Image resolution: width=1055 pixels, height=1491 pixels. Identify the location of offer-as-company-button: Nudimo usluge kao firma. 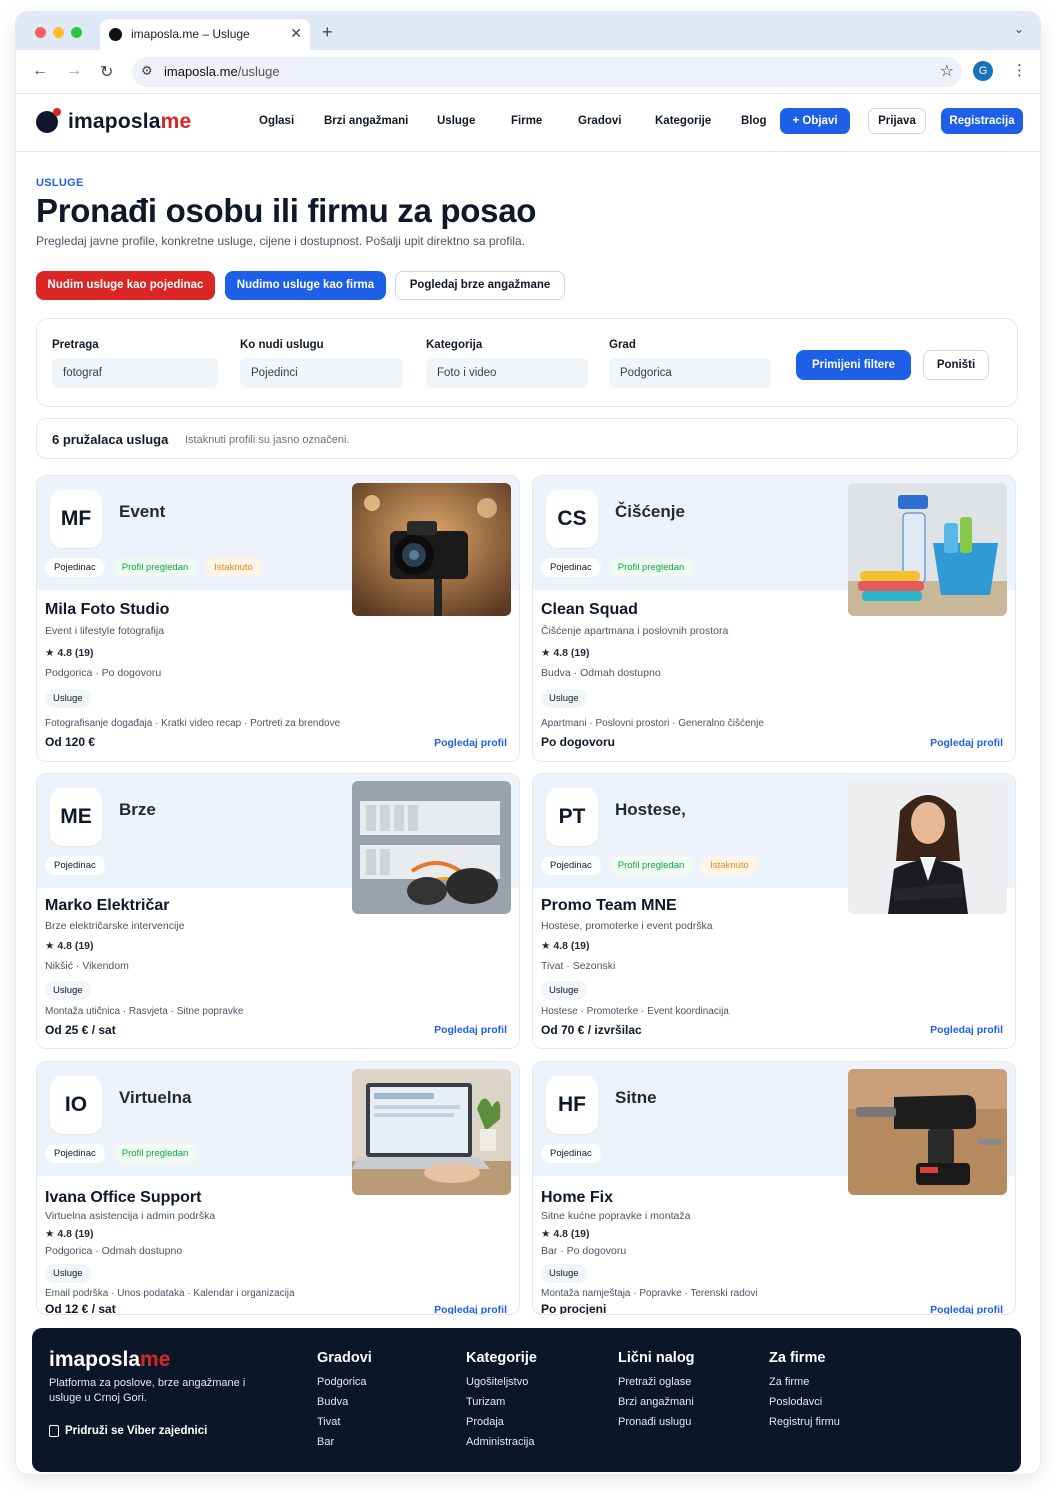
(305, 285).